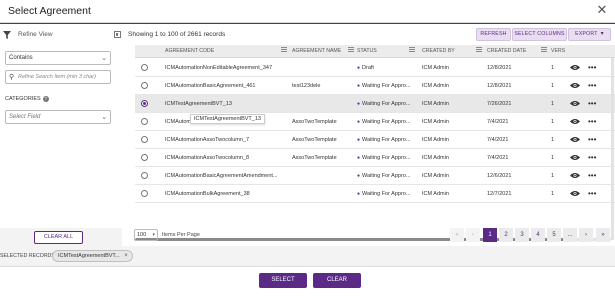  I want to click on items-per-page-select: 100 ▾, so click(146, 235).